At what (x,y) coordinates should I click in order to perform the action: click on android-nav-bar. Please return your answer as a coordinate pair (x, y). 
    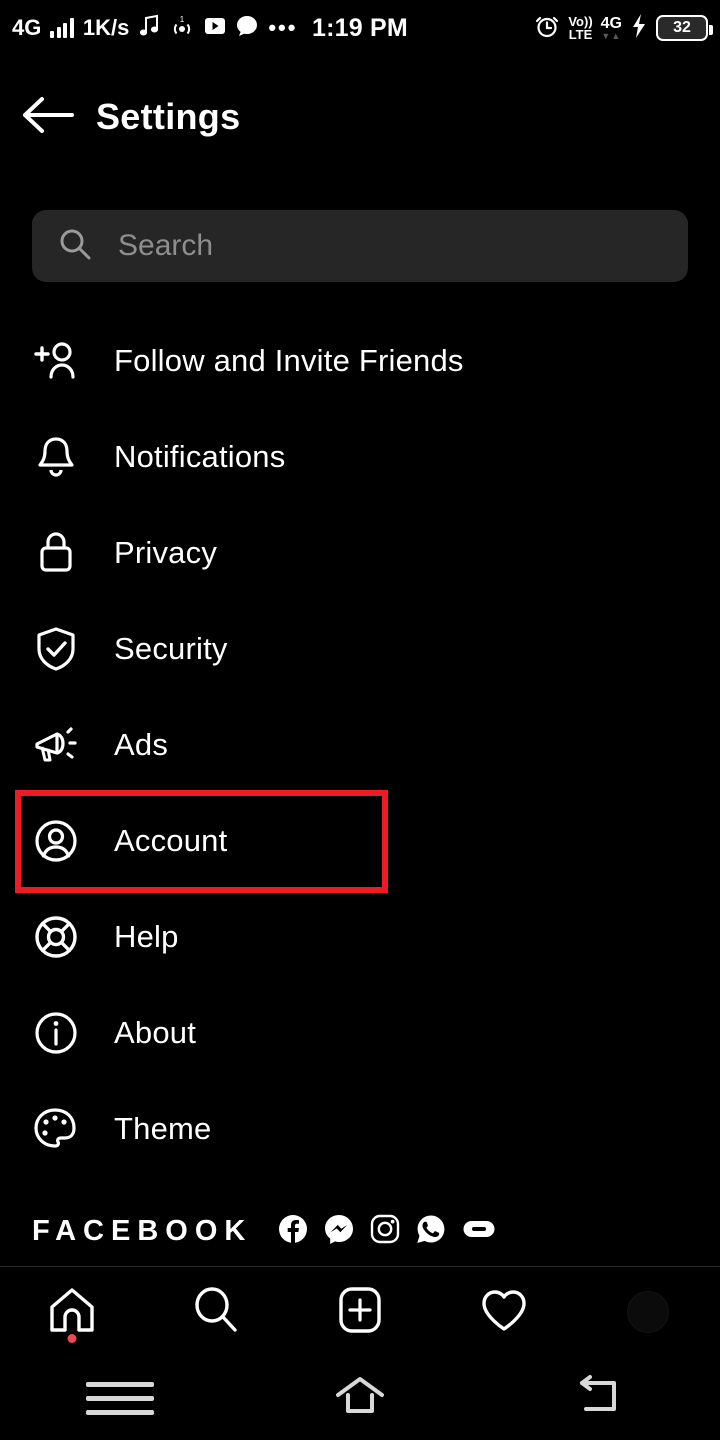
    Looking at the image, I should click on (360, 1398).